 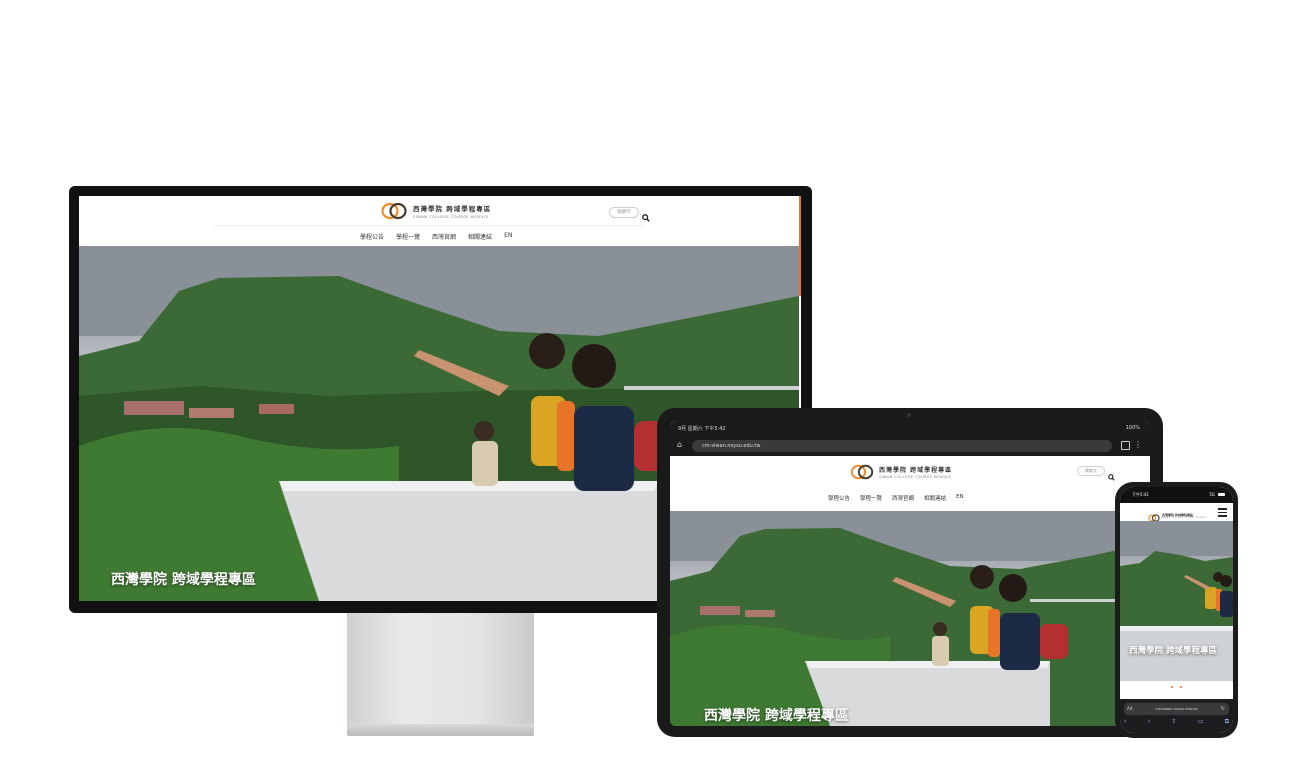 What do you see at coordinates (1201, 722) in the screenshot?
I see `bookmarks-icon: ▭` at bounding box center [1201, 722].